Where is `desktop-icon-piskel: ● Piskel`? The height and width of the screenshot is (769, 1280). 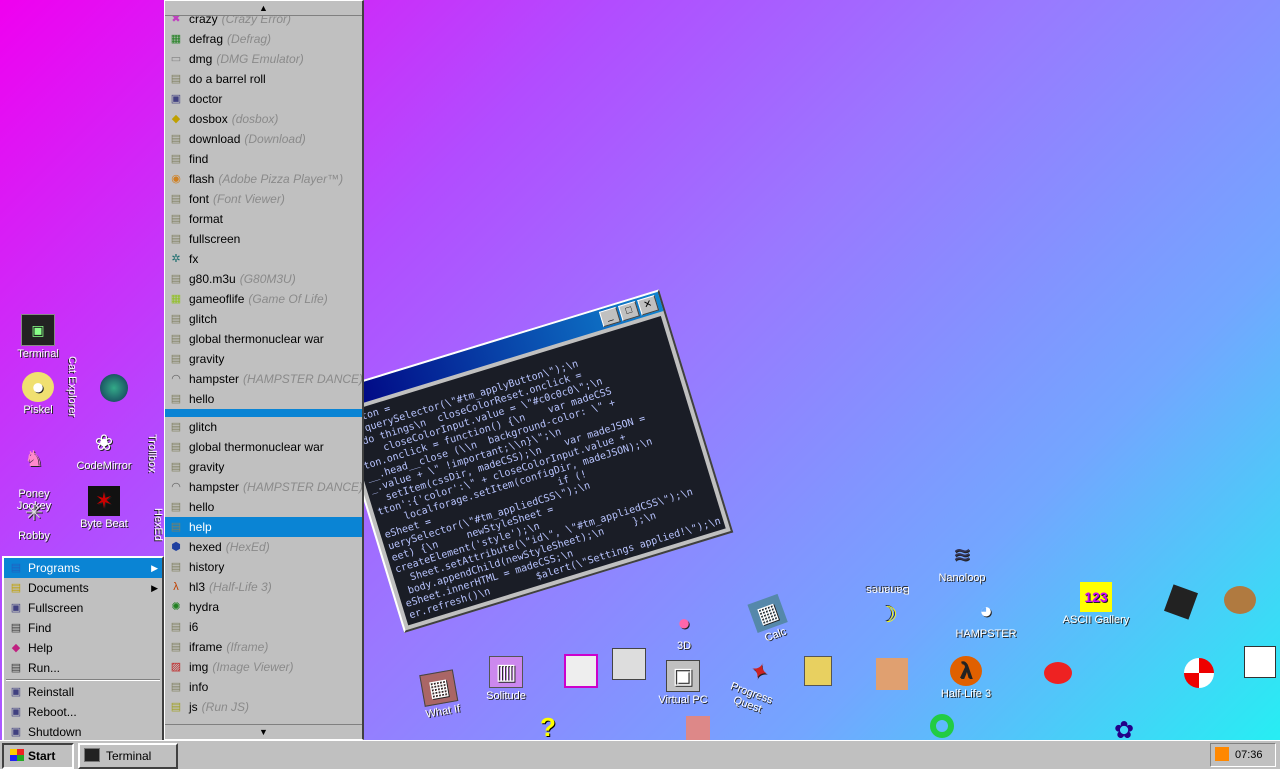
desktop-icon-piskel: ● Piskel is located at coordinates (38, 394).